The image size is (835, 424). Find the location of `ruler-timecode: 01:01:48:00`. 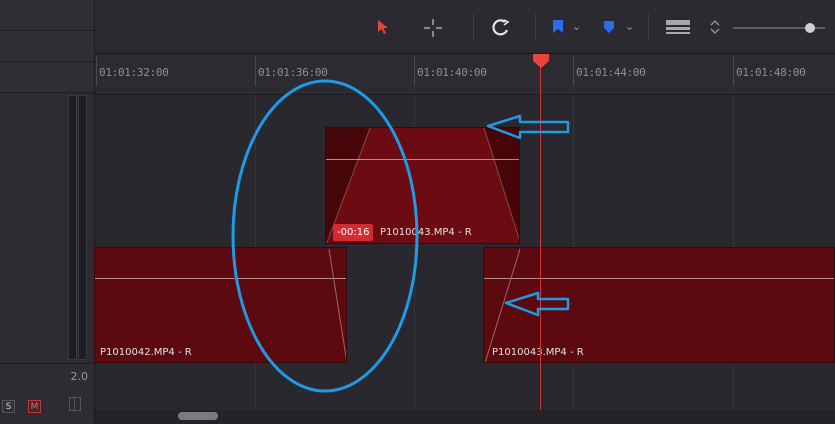

ruler-timecode: 01:01:48:00 is located at coordinates (771, 72).